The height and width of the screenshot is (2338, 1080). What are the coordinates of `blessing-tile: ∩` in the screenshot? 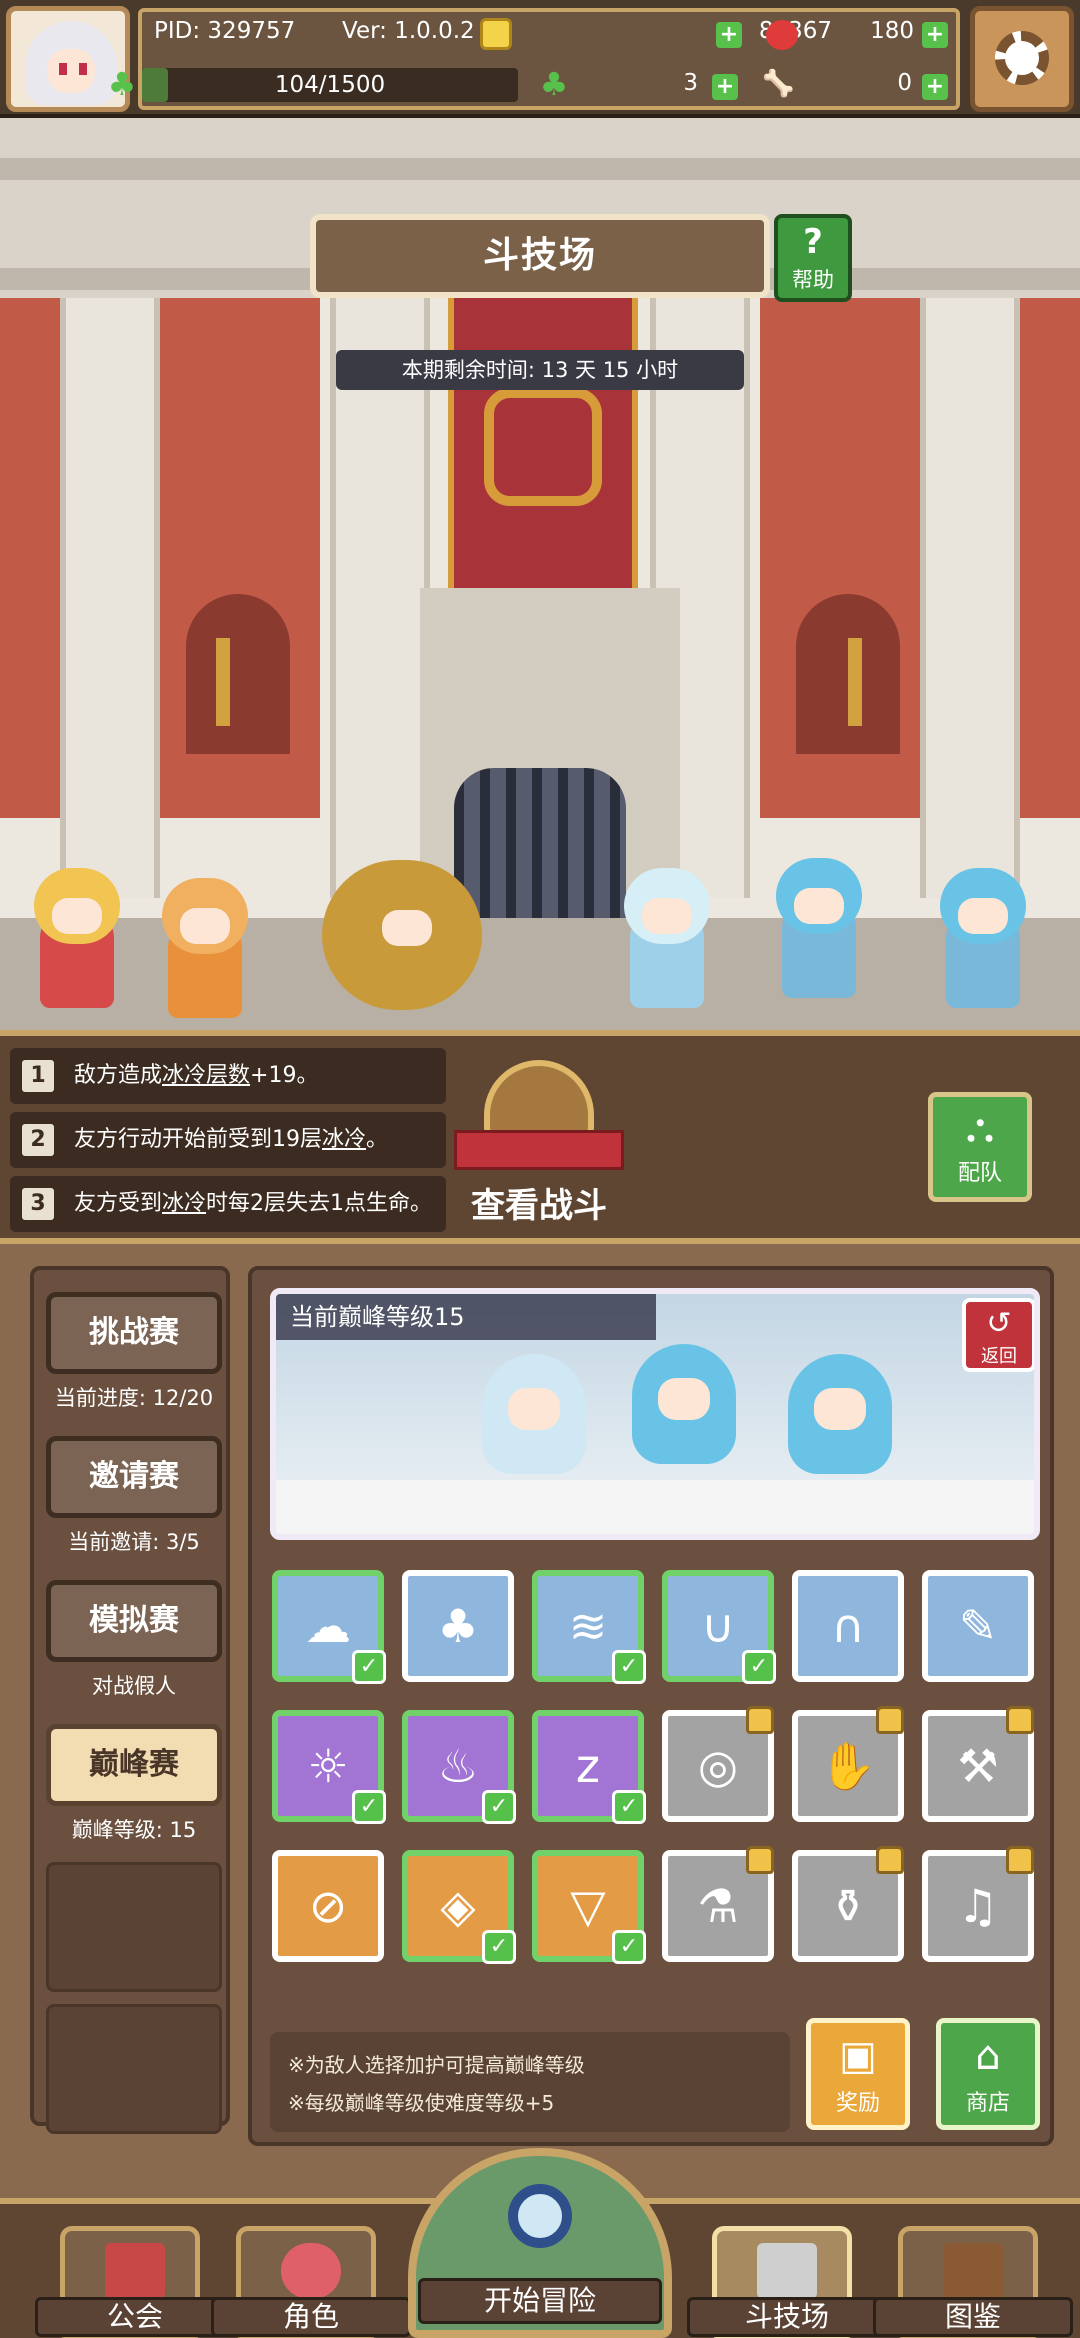 It's located at (848, 1626).